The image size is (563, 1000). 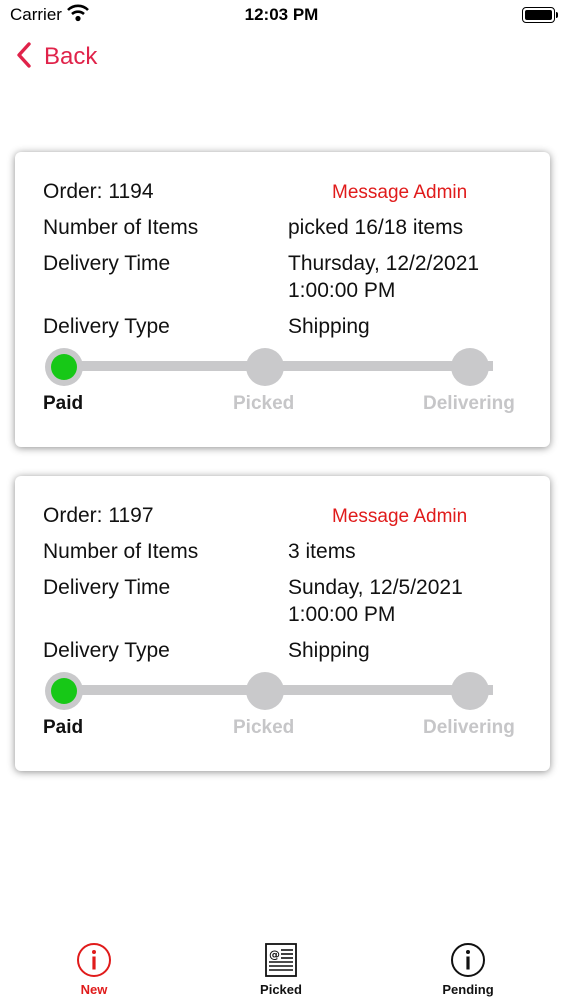 What do you see at coordinates (281, 960) in the screenshot?
I see `newspaper-icon: @` at bounding box center [281, 960].